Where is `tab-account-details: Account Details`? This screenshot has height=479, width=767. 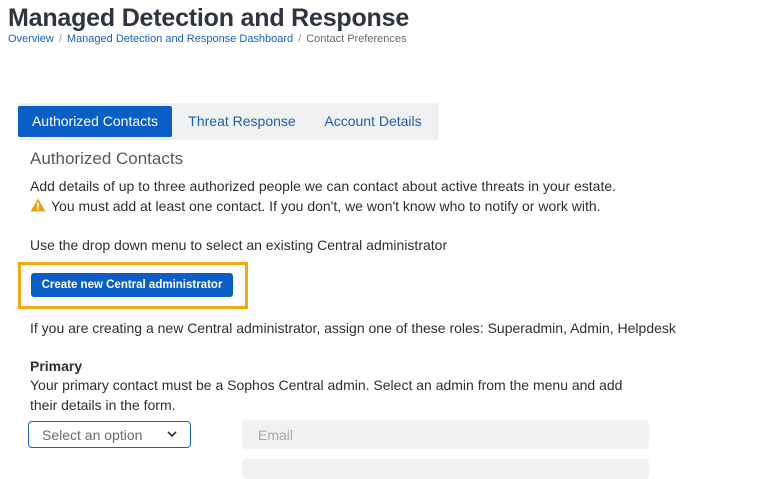 tab-account-details: Account Details is located at coordinates (373, 121).